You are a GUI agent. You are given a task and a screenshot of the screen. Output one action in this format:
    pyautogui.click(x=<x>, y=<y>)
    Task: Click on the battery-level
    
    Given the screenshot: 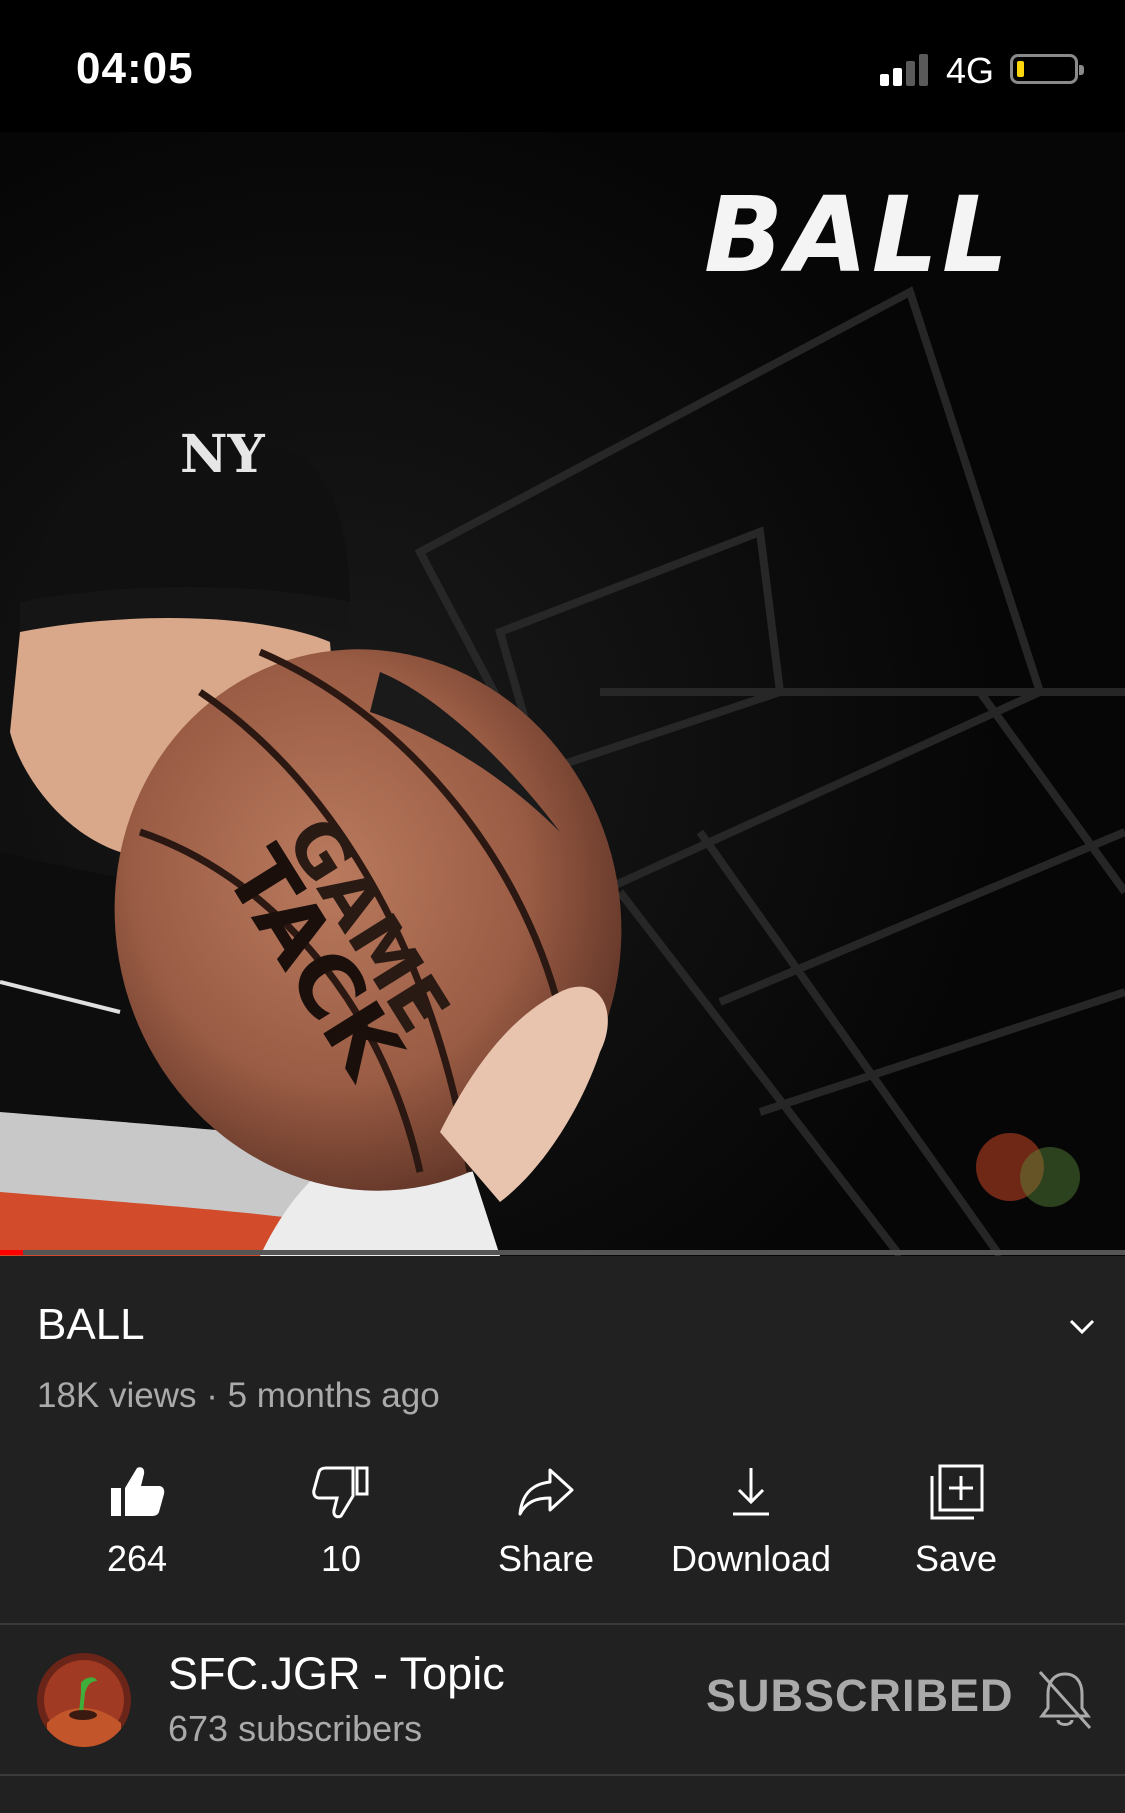 What is the action you would take?
    pyautogui.click(x=1020, y=69)
    